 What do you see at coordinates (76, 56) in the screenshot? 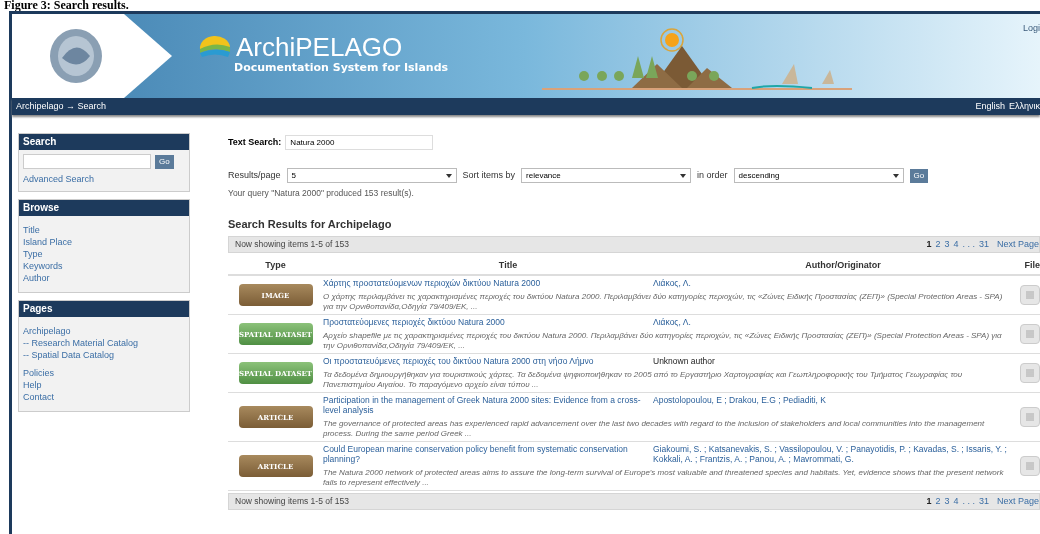
I see `coin-emblem-icon` at bounding box center [76, 56].